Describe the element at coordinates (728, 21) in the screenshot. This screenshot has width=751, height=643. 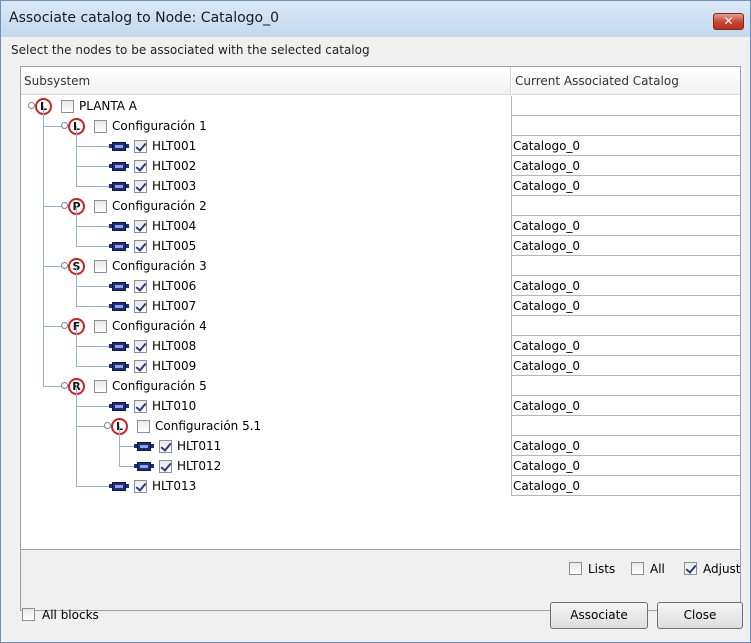
I see `close-window-button: ✕` at that location.